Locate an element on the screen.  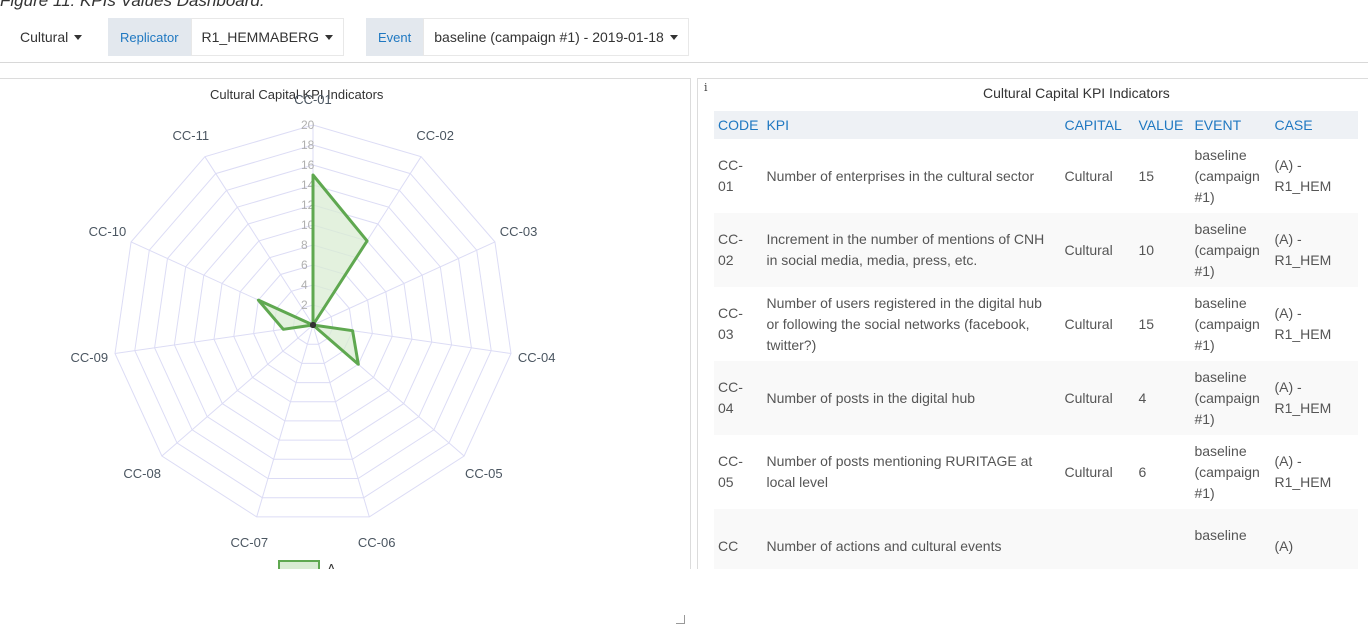
axis-label: CC-07 is located at coordinates (250, 542).